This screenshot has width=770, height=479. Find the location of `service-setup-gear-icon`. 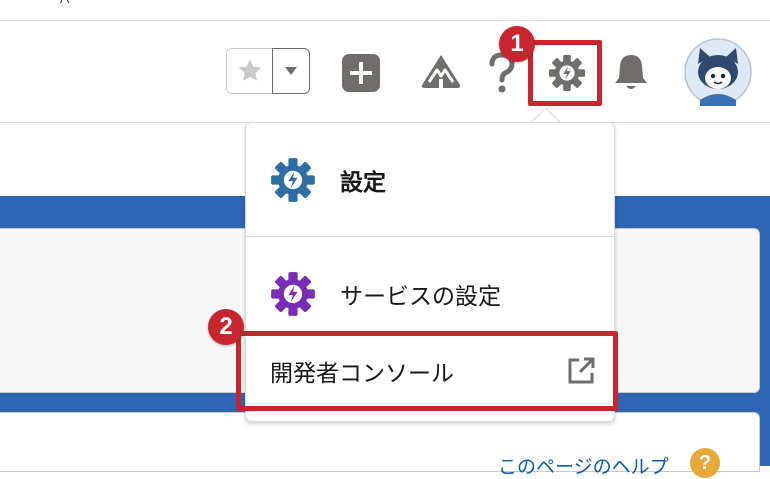

service-setup-gear-icon is located at coordinates (293, 294).